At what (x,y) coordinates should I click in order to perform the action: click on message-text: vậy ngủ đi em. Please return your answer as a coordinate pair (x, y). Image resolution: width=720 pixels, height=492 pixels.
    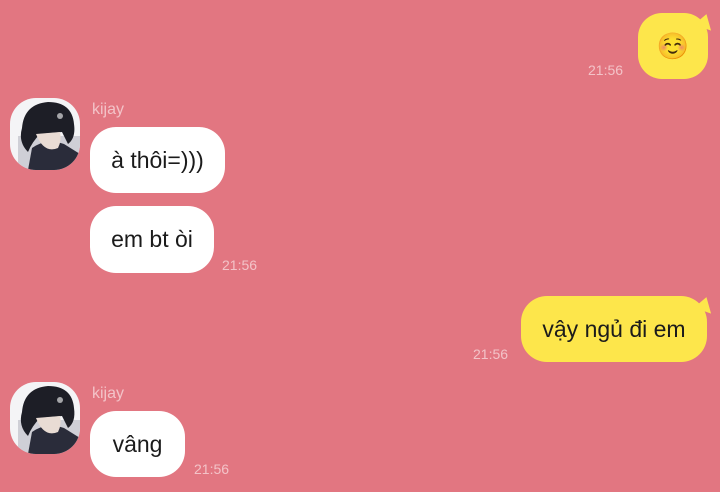
    Looking at the image, I should click on (614, 328).